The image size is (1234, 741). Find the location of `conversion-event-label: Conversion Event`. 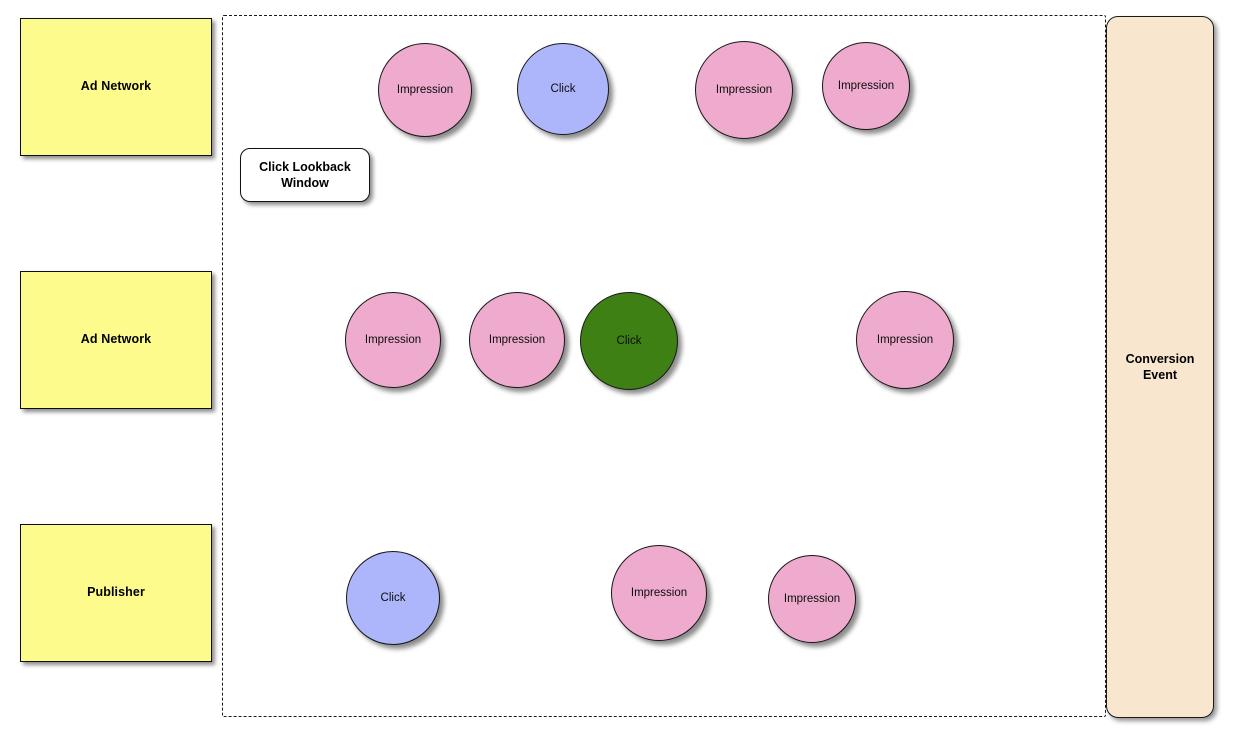

conversion-event-label: Conversion Event is located at coordinates (1160, 366).